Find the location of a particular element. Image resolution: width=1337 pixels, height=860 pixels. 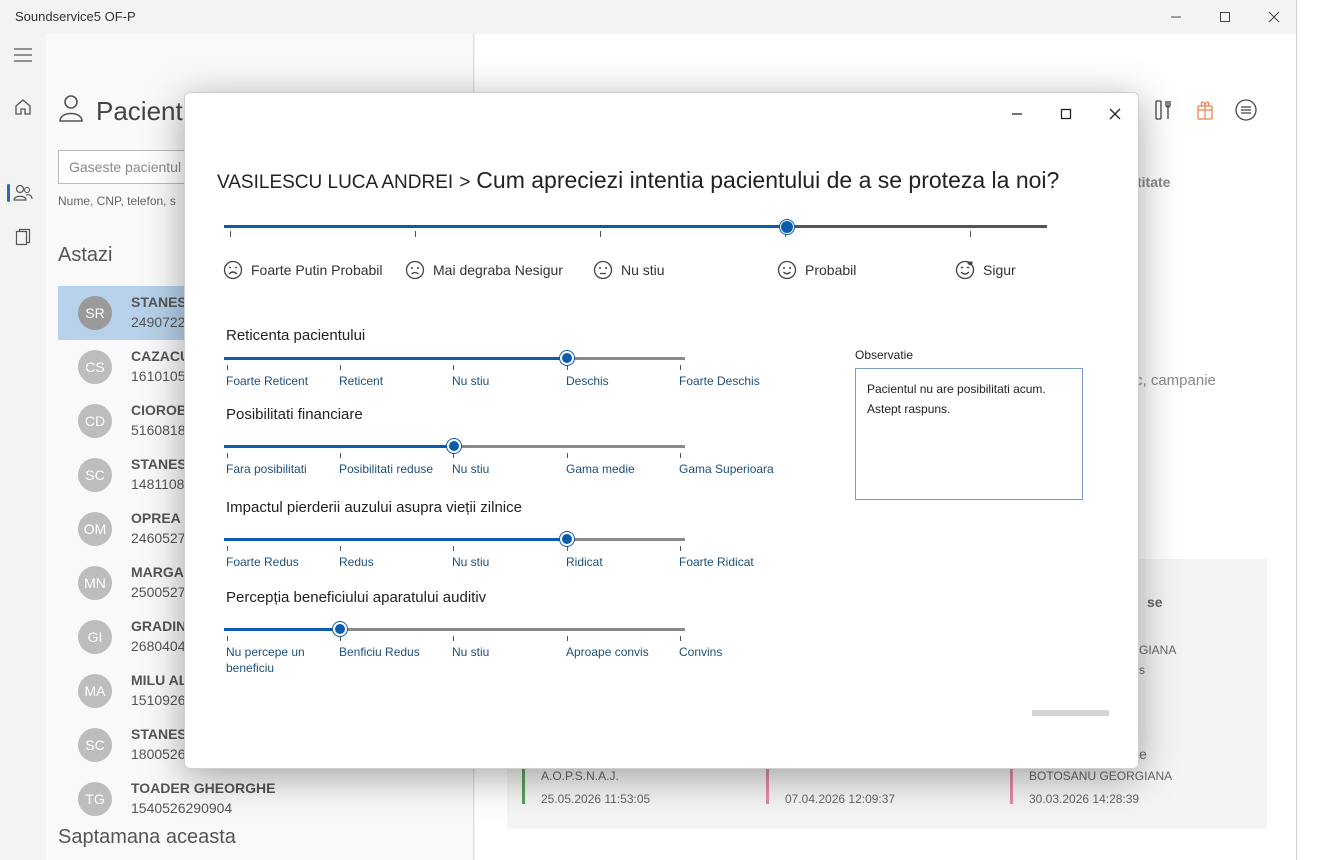

intention-track-filled is located at coordinates (505, 226).